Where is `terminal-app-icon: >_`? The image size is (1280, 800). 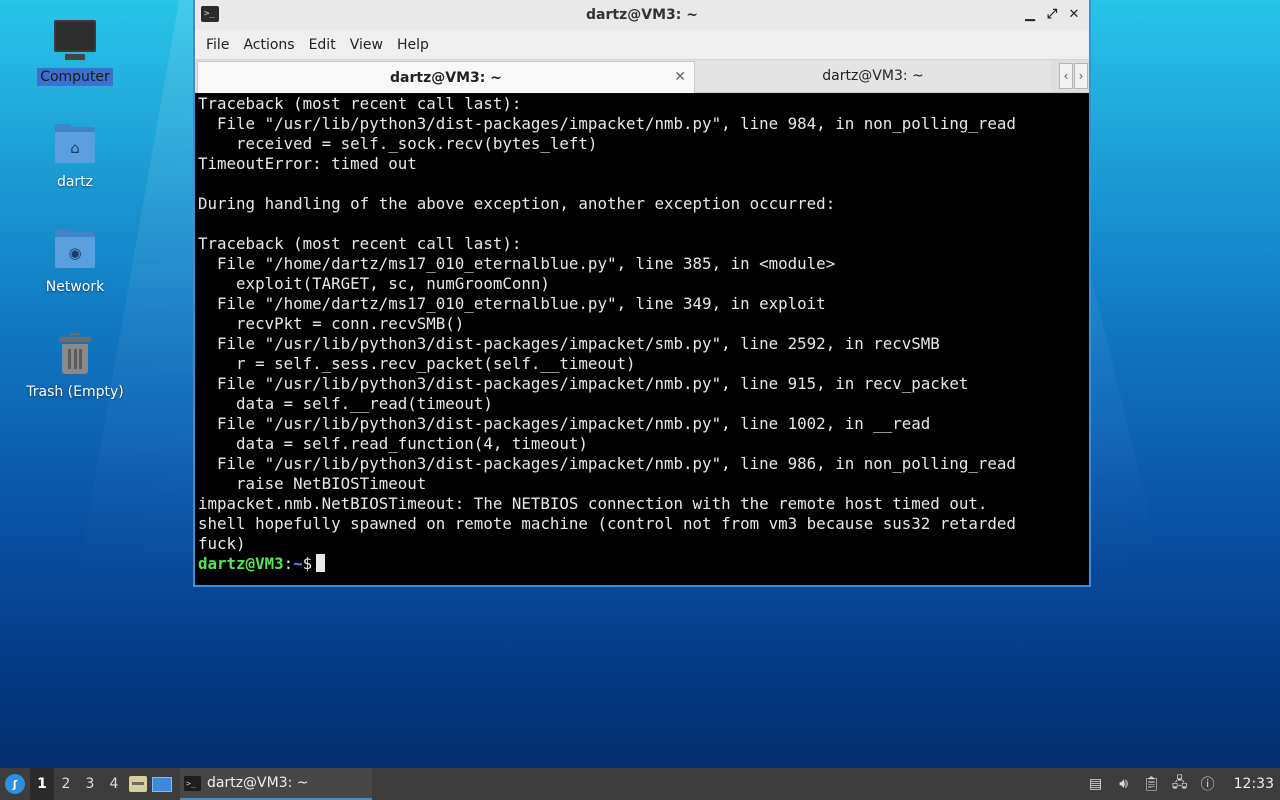
terminal-app-icon: >_ is located at coordinates (210, 14).